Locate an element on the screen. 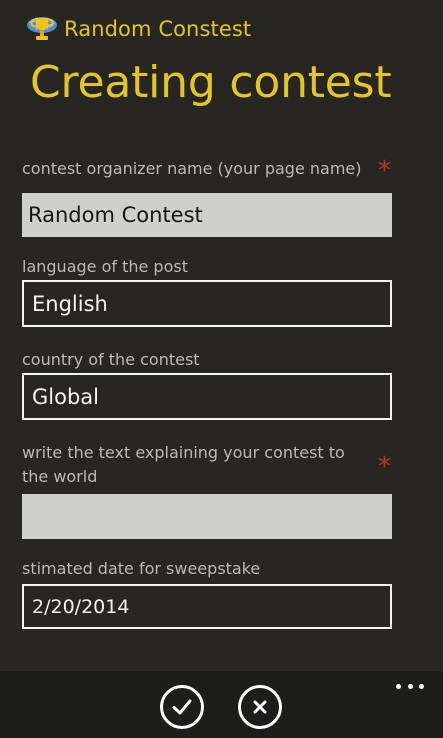 The width and height of the screenshot is (443, 738). country-label: country of the contest is located at coordinates (111, 359).